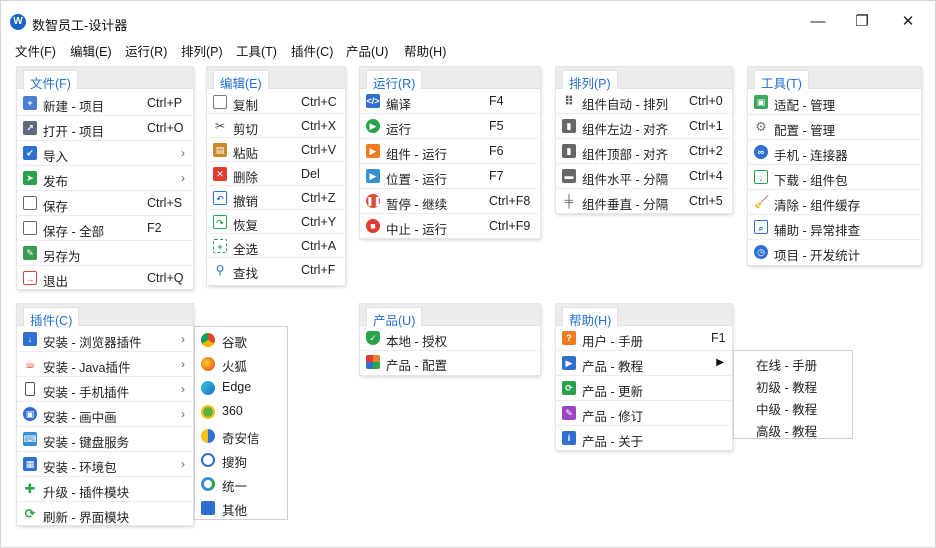  I want to click on menu-item-config-manage: ⚙ 配置 - 管理, so click(834, 127).